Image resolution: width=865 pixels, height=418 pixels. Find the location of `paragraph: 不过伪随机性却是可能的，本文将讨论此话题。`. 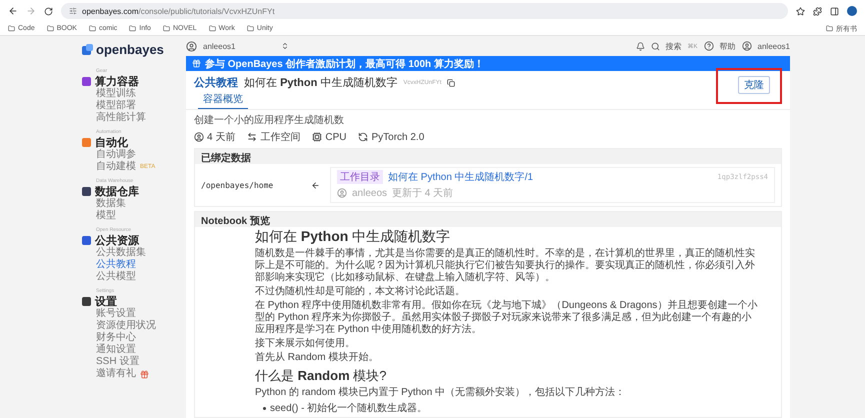

paragraph: 不过伪随机性却是可能的，本文将讨论此话题。 is located at coordinates (360, 292).